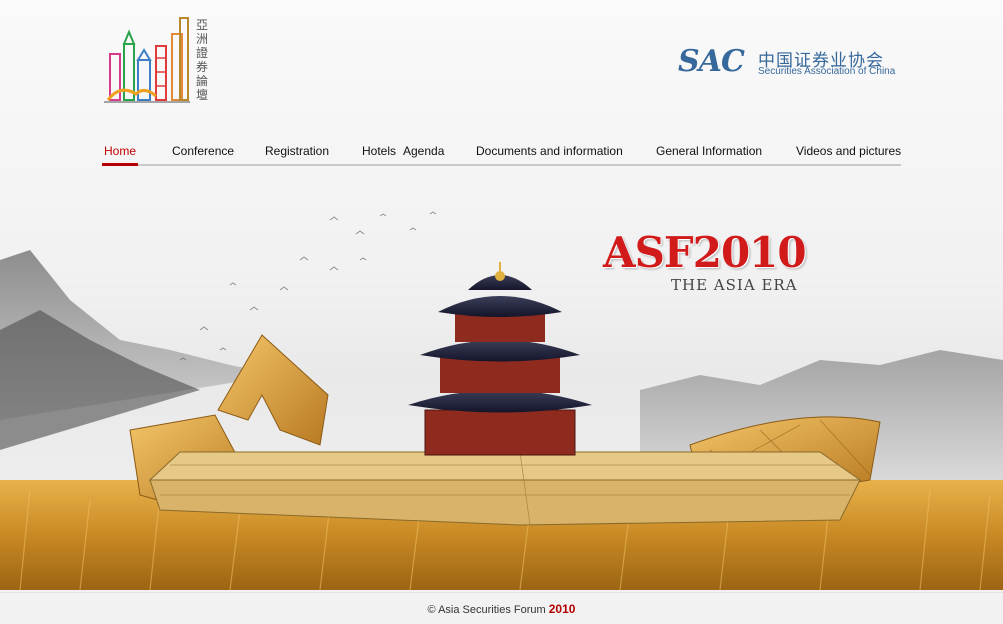 This screenshot has height=624, width=1003. What do you see at coordinates (201, 95) in the screenshot?
I see `logo-char: 壇` at bounding box center [201, 95].